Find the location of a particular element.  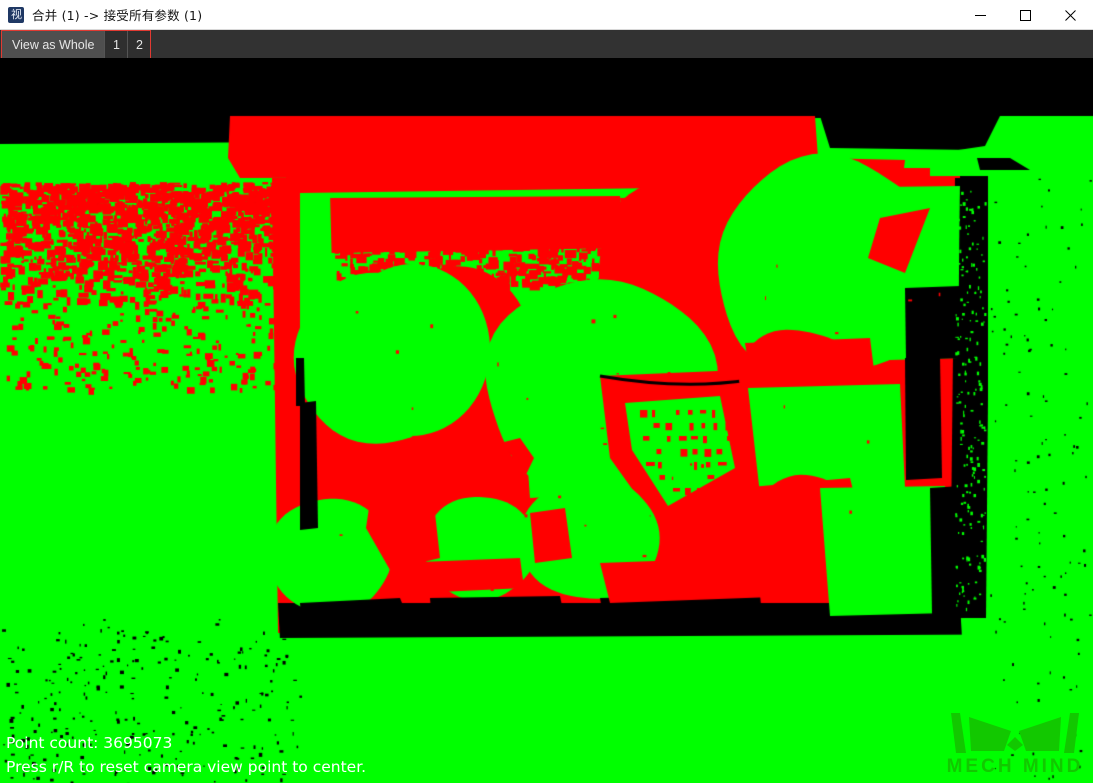

view-as-whole-button: View as Whole is located at coordinates (53, 45).